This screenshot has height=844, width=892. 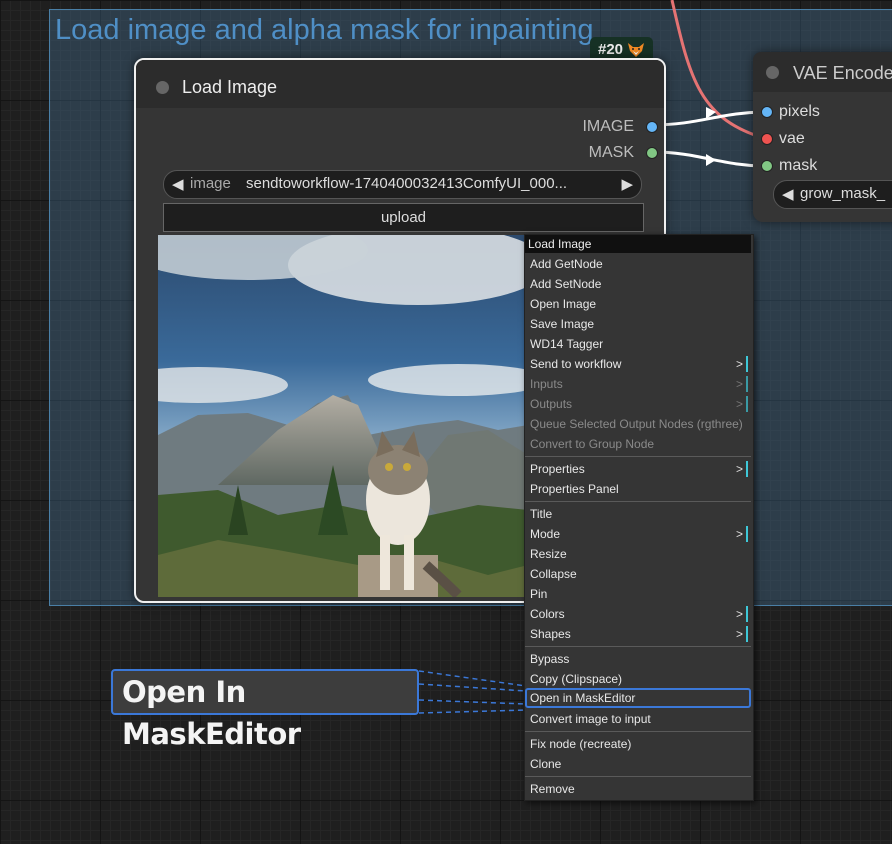 What do you see at coordinates (590, 719) in the screenshot?
I see `menu-item-label: Convert image to input` at bounding box center [590, 719].